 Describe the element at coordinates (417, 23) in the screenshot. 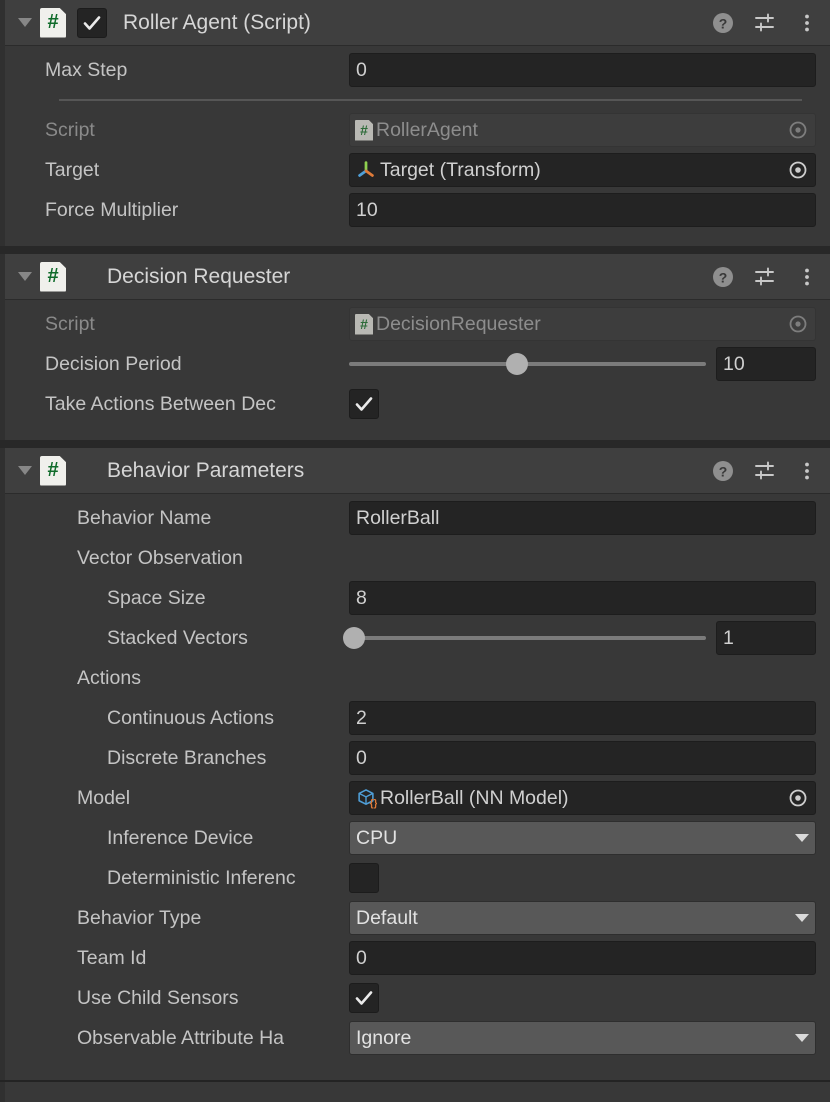

I see `component-header-roller-agent: # Roller Agent (Script) ?` at that location.